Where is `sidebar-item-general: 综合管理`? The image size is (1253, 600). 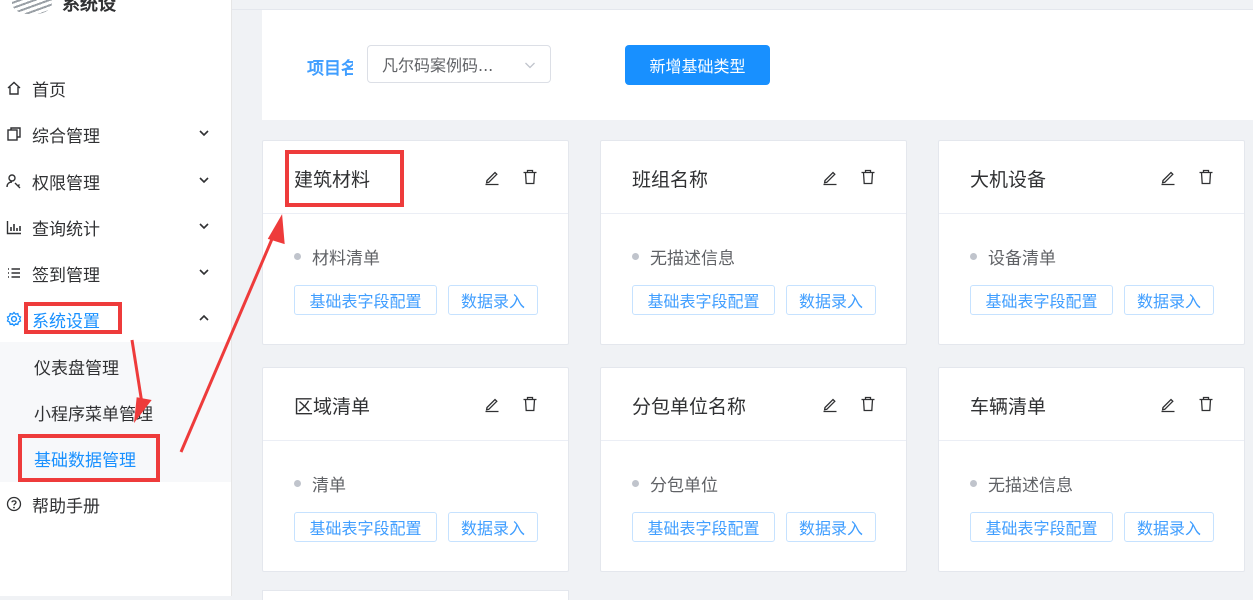
sidebar-item-general: 综合管理 is located at coordinates (115, 134).